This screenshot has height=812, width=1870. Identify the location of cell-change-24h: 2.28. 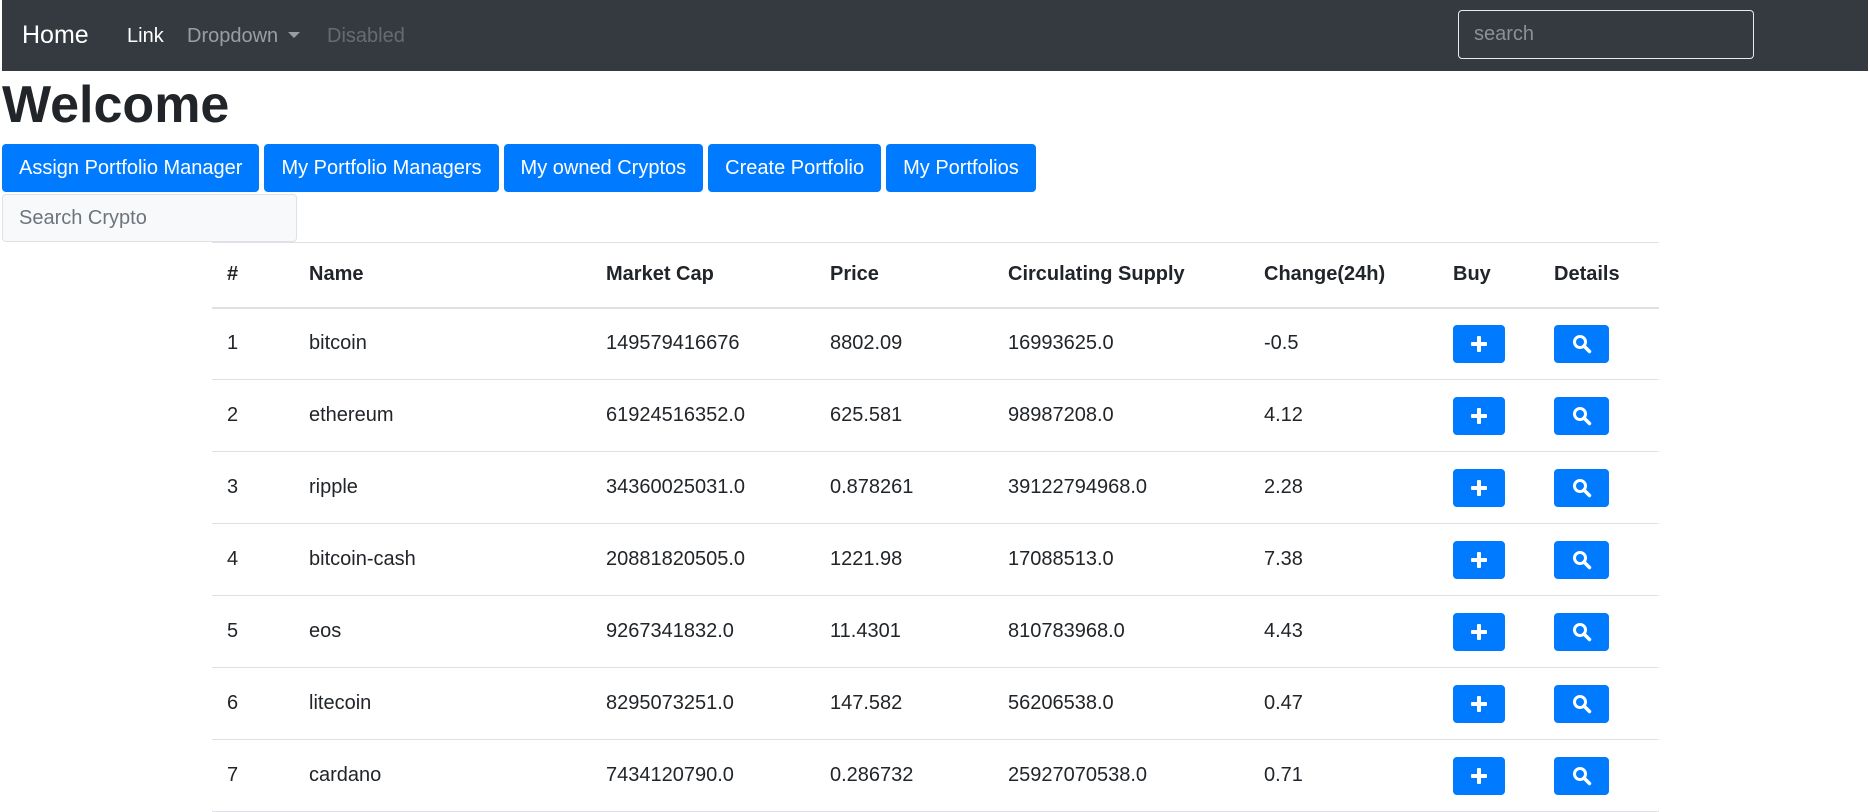
(1343, 487).